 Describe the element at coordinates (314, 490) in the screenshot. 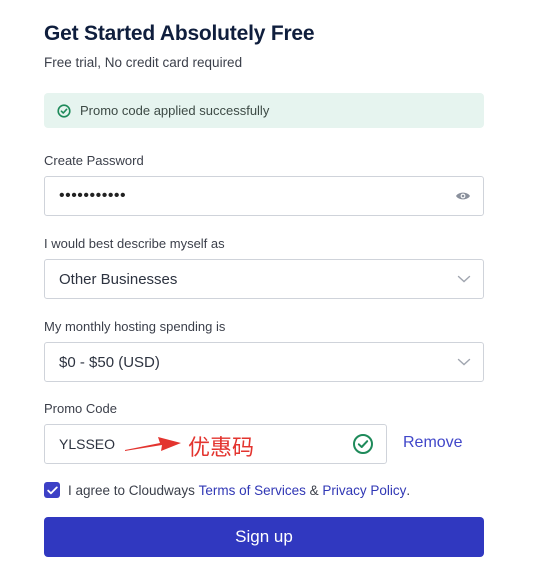

I see `agree-text-between: &` at that location.